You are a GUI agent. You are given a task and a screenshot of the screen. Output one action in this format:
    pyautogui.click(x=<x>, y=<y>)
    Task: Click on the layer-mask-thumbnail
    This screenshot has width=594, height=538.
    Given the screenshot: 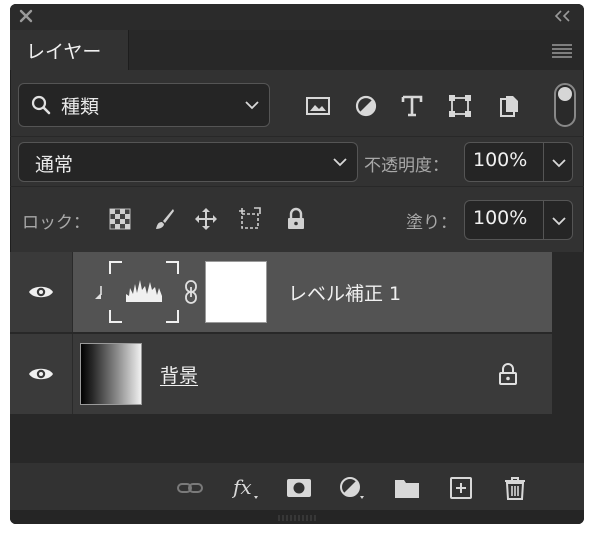 What is the action you would take?
    pyautogui.click(x=236, y=292)
    